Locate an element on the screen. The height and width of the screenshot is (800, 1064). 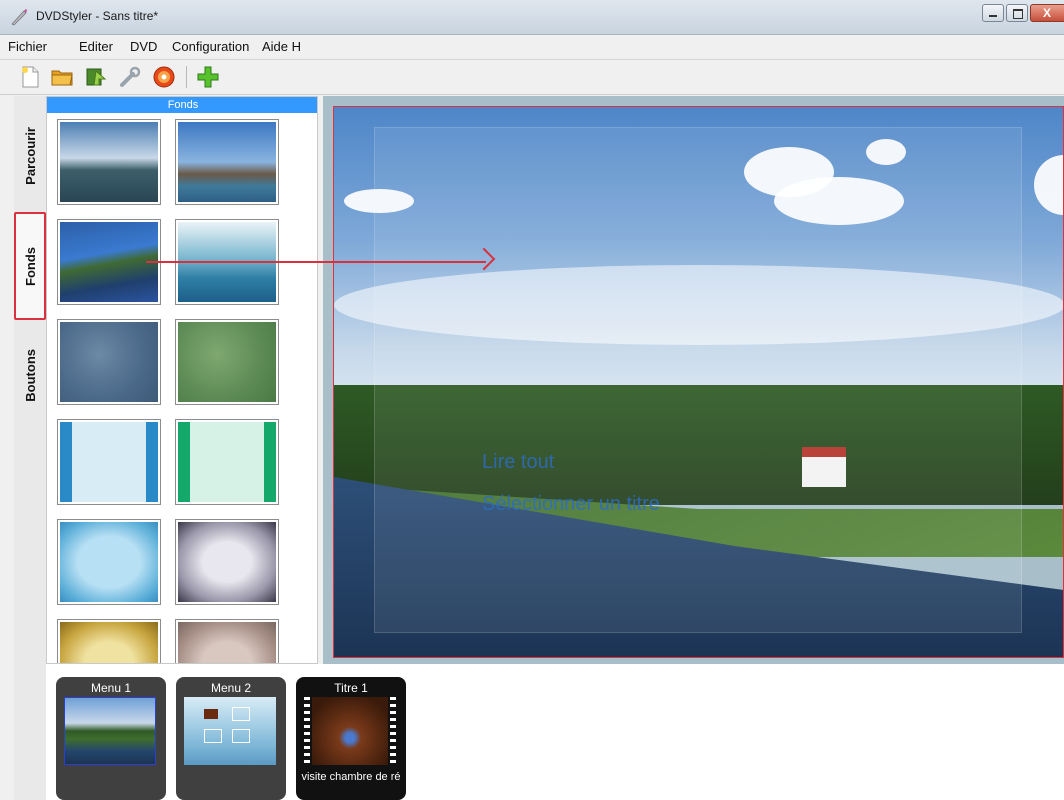
close-icon: X is located at coordinates (1047, 13).